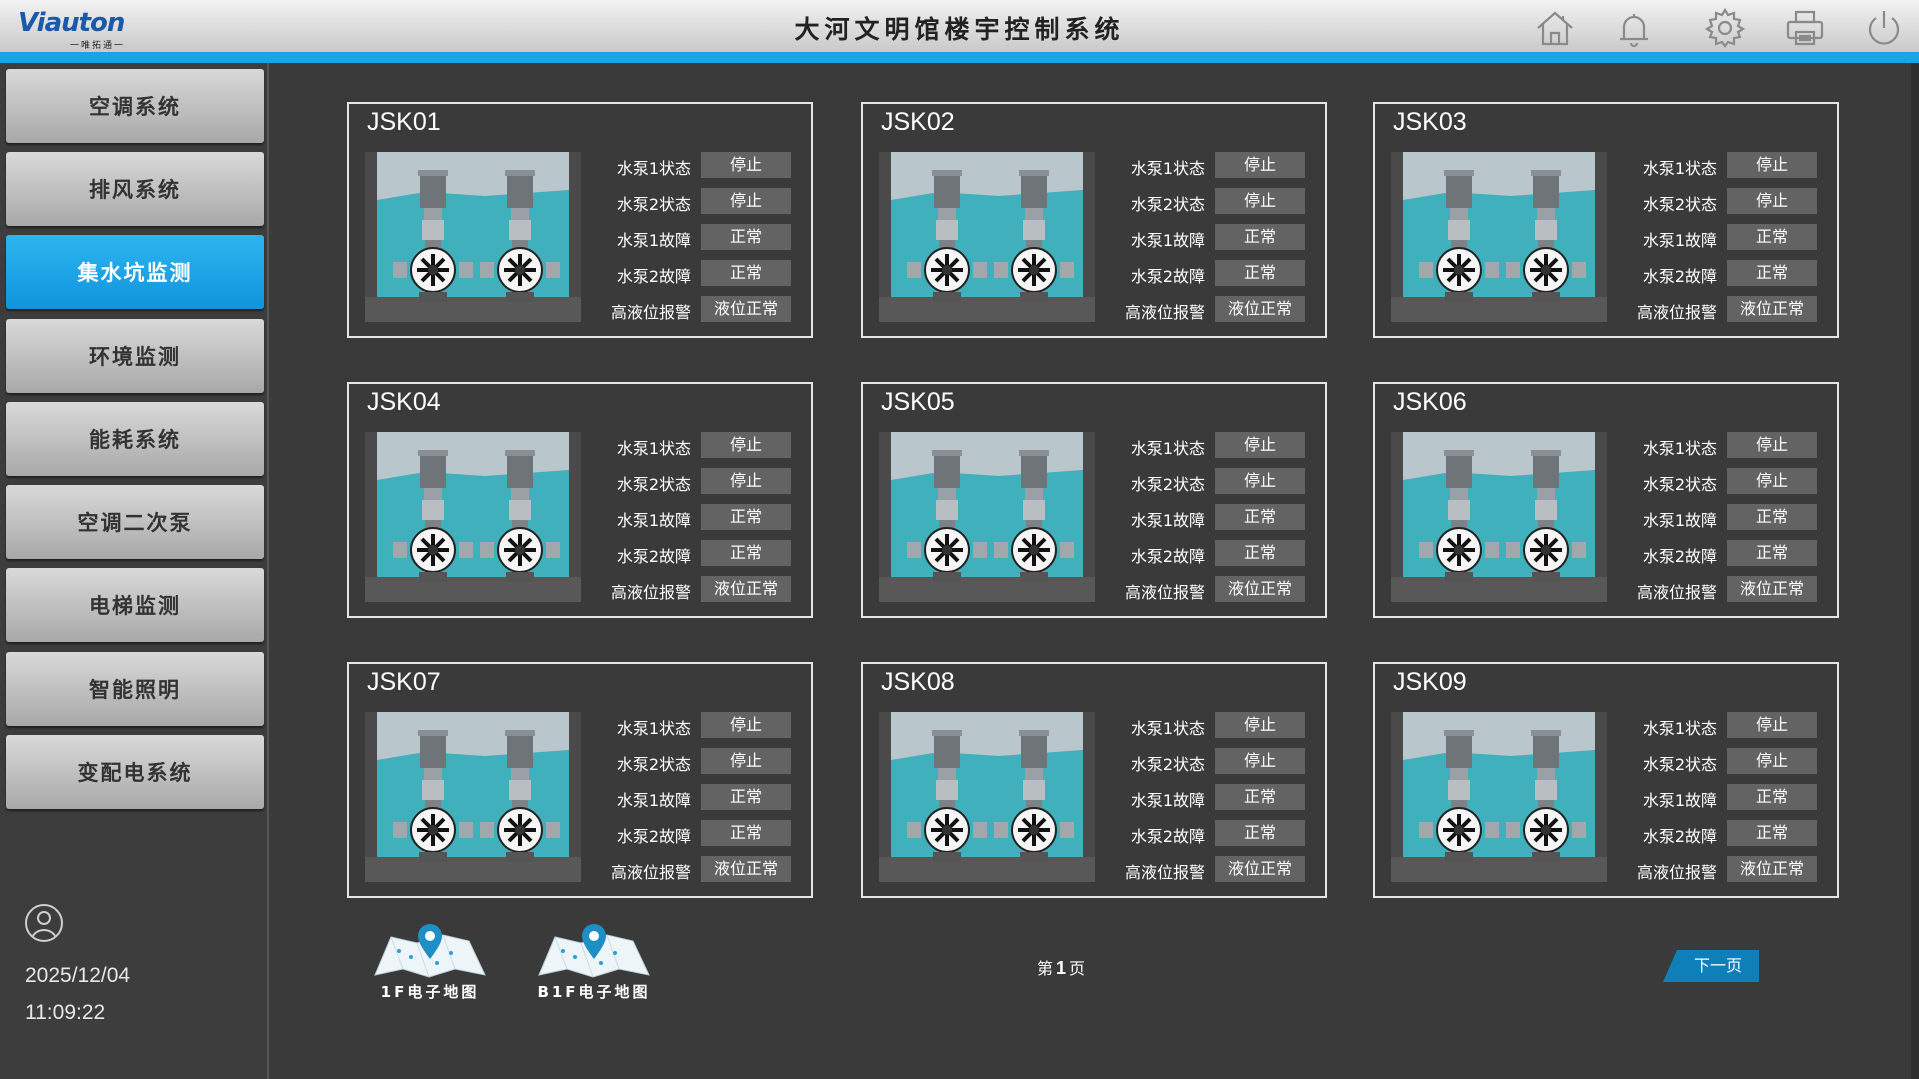 Image resolution: width=1919 pixels, height=1079 pixels. I want to click on page-indicator: 第1页, so click(1061, 967).